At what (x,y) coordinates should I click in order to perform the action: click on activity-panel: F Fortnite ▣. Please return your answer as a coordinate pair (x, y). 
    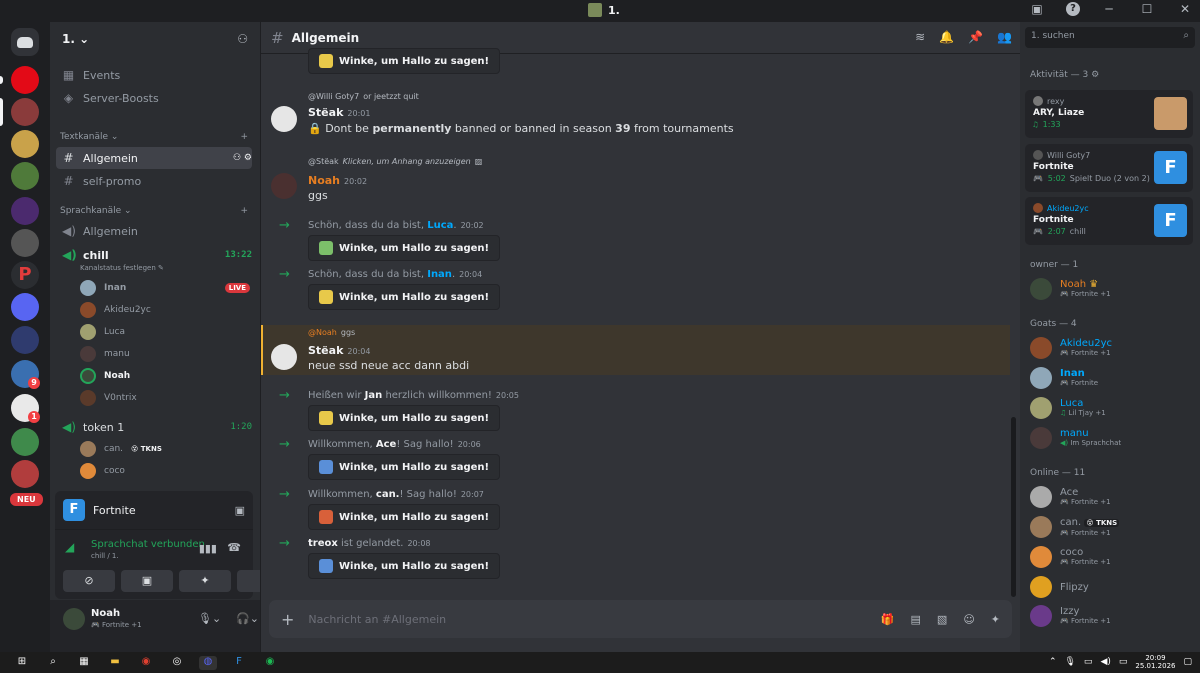
    Looking at the image, I should click on (154, 510).